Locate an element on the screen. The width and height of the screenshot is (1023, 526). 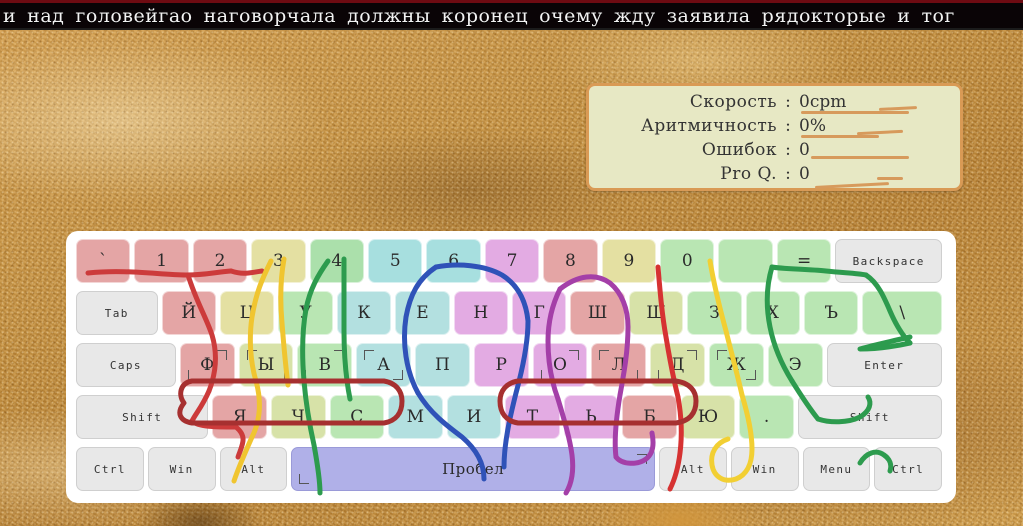
typing-word: очему is located at coordinates (571, 15).